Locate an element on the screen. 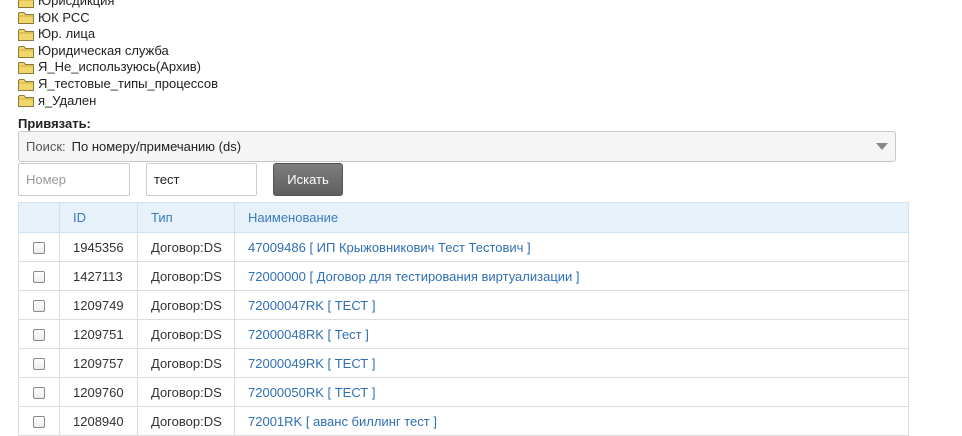 Image resolution: width=962 pixels, height=436 pixels. row-name-cell: 72000050RK [ ТЕСТ ] is located at coordinates (571, 392).